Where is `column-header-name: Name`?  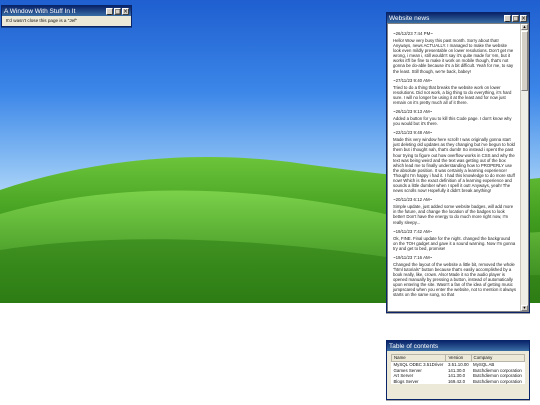 column-header-name: Name is located at coordinates (418, 358).